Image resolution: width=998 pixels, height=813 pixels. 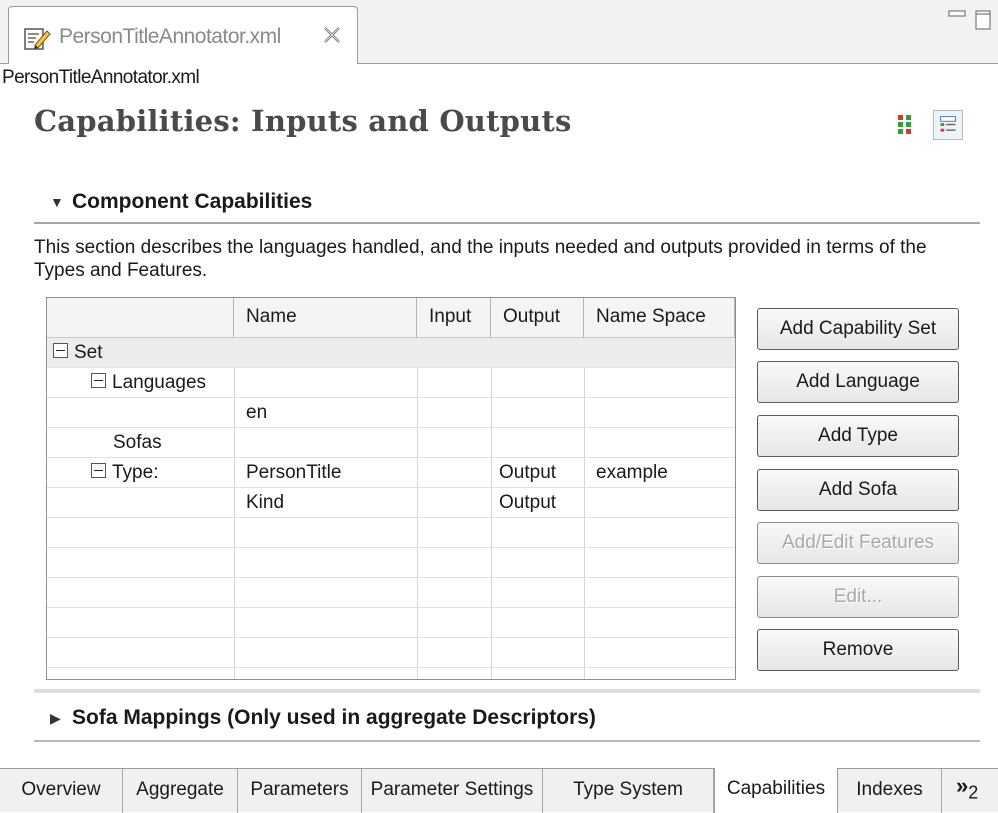 I want to click on component-capabilities-title: Component Capabilities, so click(x=192, y=201).